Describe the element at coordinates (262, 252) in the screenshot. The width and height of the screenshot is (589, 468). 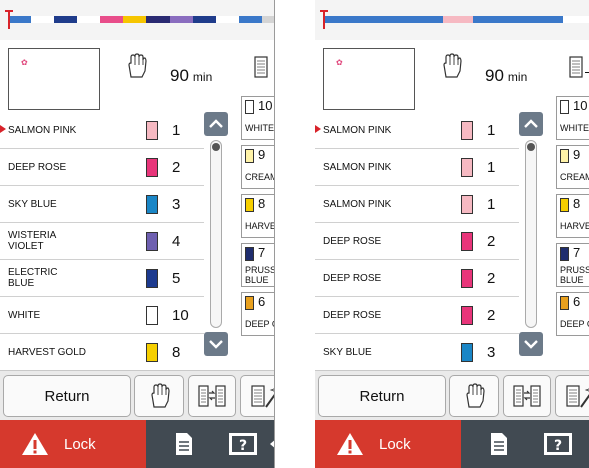
I see `next-color-number: 7` at that location.